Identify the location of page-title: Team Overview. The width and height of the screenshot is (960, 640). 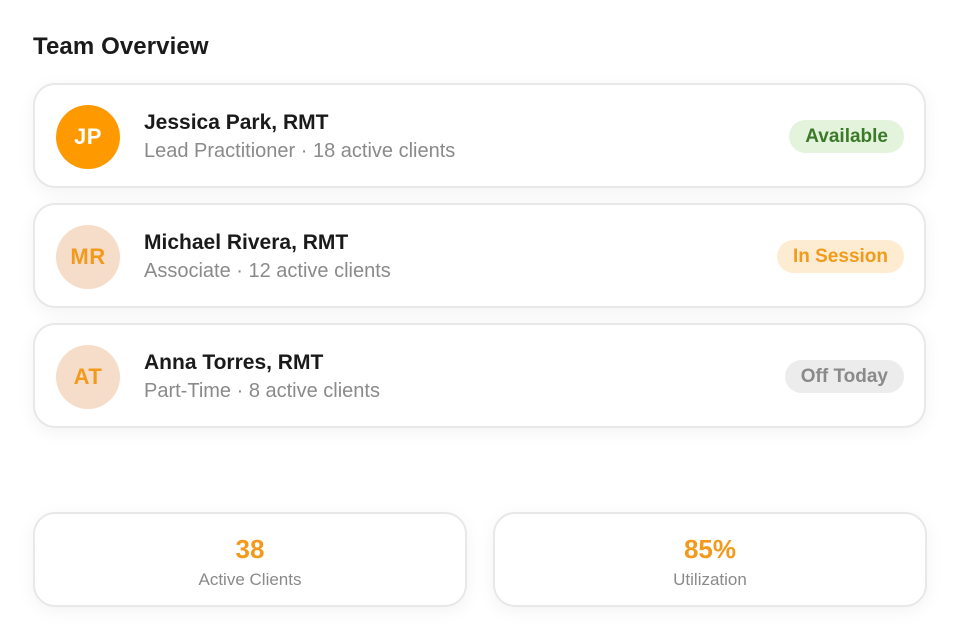
(121, 46).